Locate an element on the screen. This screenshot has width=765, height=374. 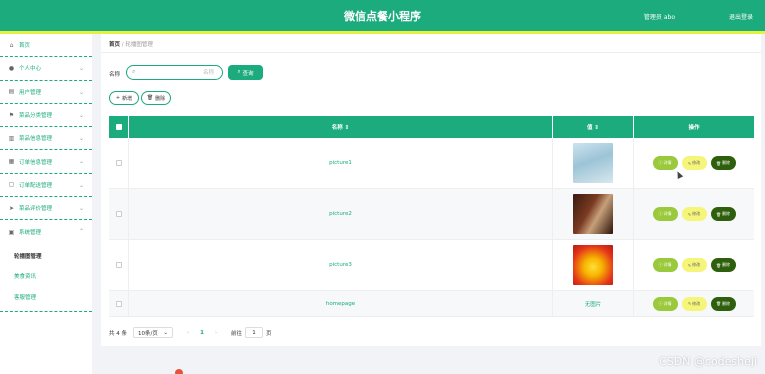
sidebar-item-dish-info: ▥ 菜品信息管理 ⌄ is located at coordinates (46, 139).